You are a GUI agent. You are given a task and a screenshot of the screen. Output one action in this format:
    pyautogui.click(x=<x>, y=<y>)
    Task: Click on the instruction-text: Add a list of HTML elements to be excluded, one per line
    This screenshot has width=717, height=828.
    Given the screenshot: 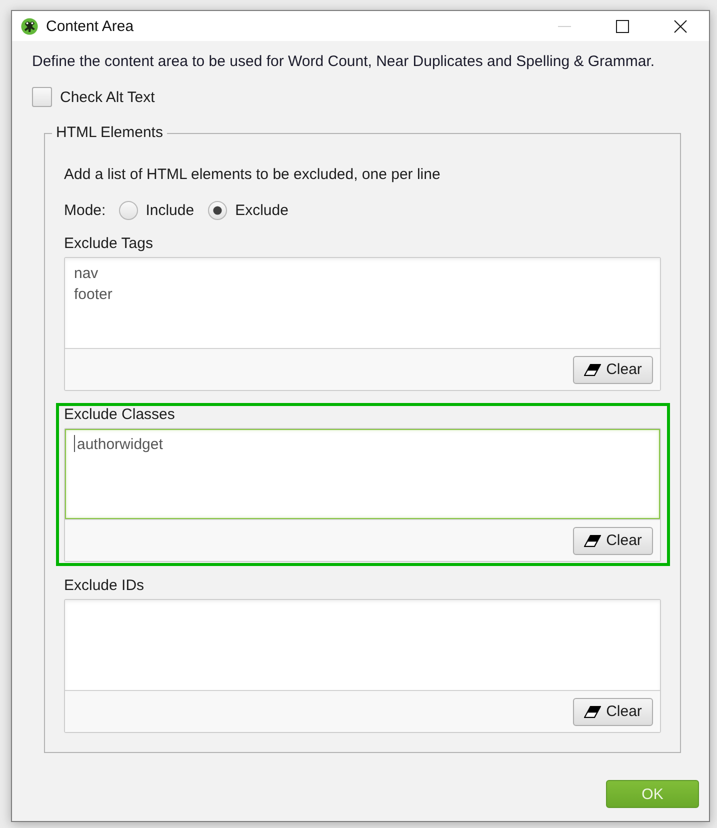 What is the action you would take?
    pyautogui.click(x=253, y=175)
    